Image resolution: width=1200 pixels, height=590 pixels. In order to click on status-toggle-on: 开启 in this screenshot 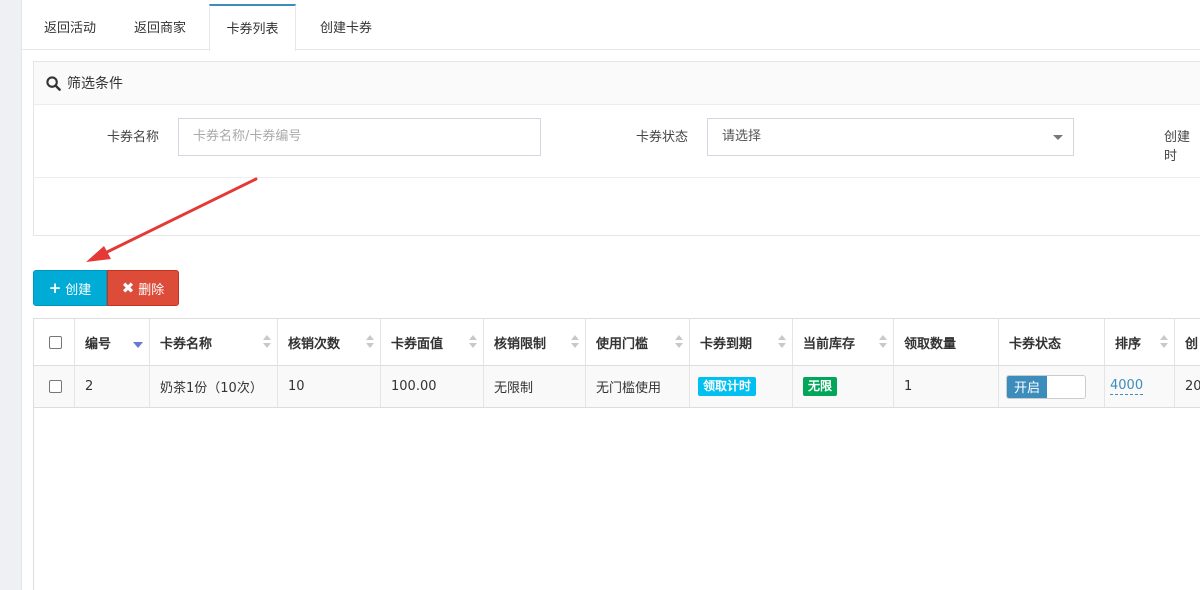, I will do `click(1027, 386)`.